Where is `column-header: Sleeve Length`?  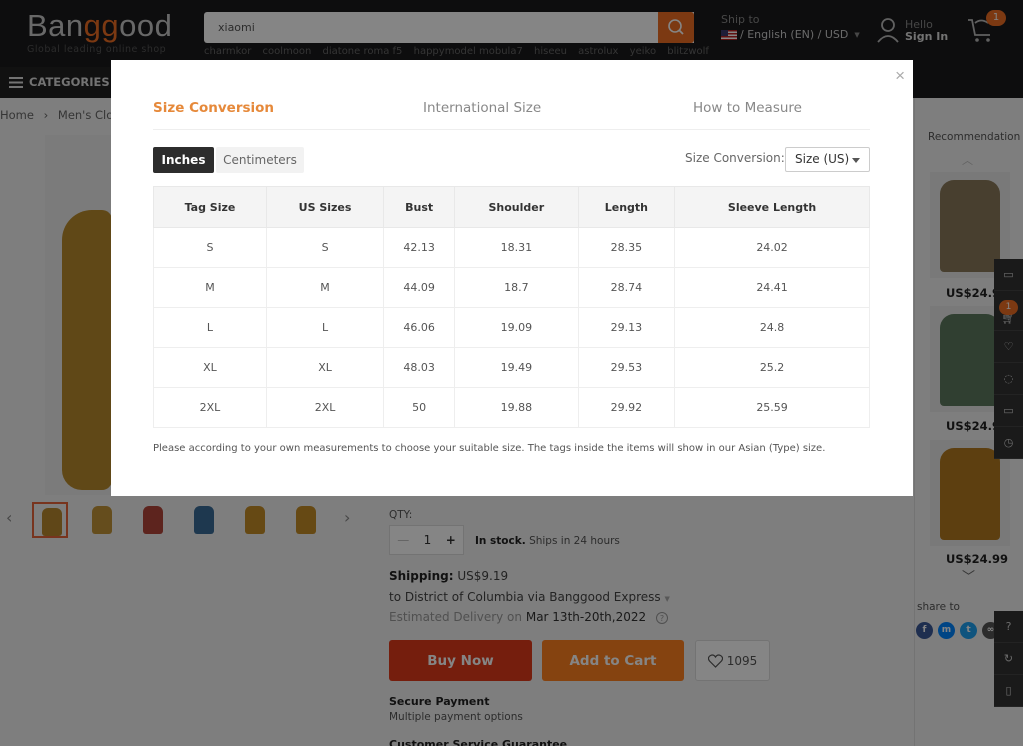 column-header: Sleeve Length is located at coordinates (772, 207).